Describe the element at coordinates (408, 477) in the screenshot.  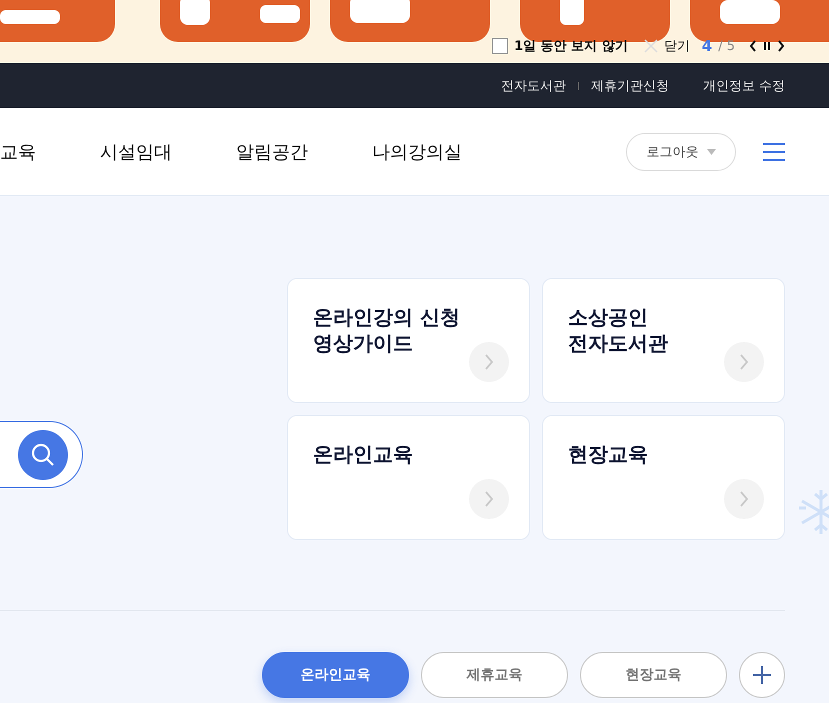
I see `link-card: 온라인교육` at that location.